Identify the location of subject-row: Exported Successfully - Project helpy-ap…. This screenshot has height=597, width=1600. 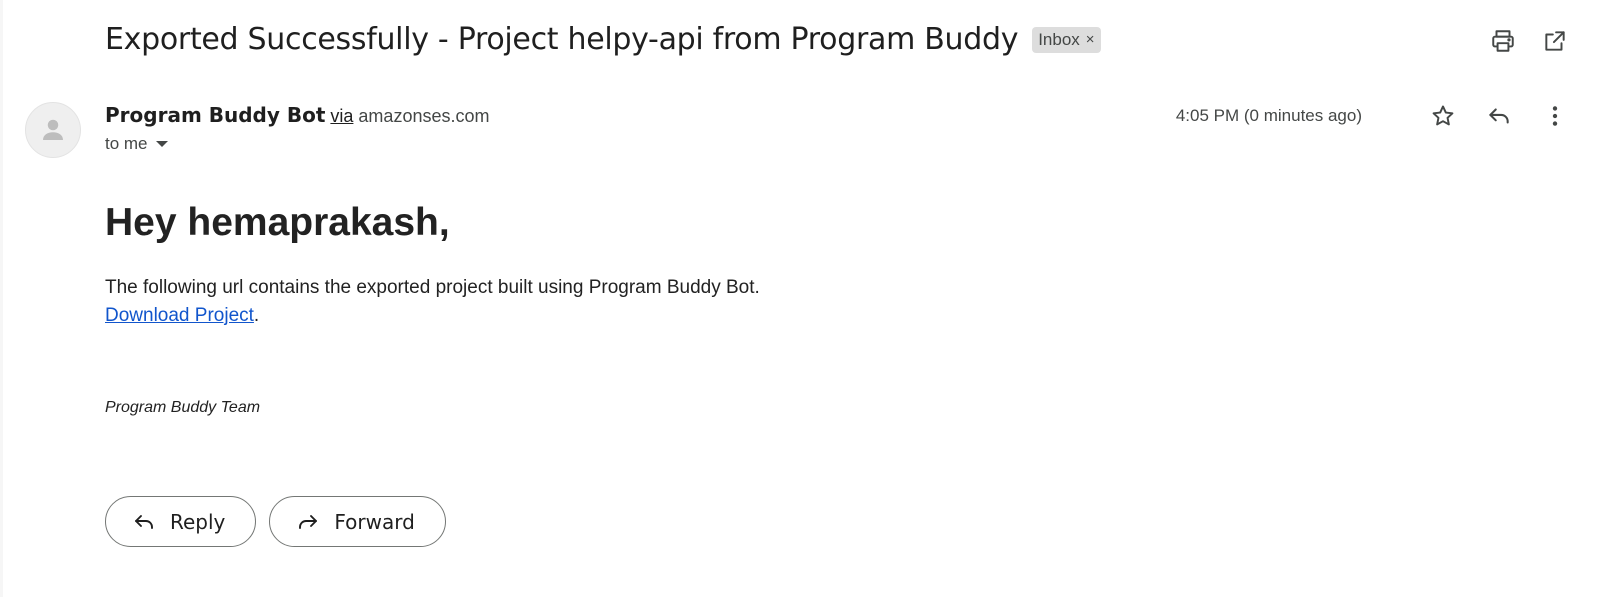
(603, 39).